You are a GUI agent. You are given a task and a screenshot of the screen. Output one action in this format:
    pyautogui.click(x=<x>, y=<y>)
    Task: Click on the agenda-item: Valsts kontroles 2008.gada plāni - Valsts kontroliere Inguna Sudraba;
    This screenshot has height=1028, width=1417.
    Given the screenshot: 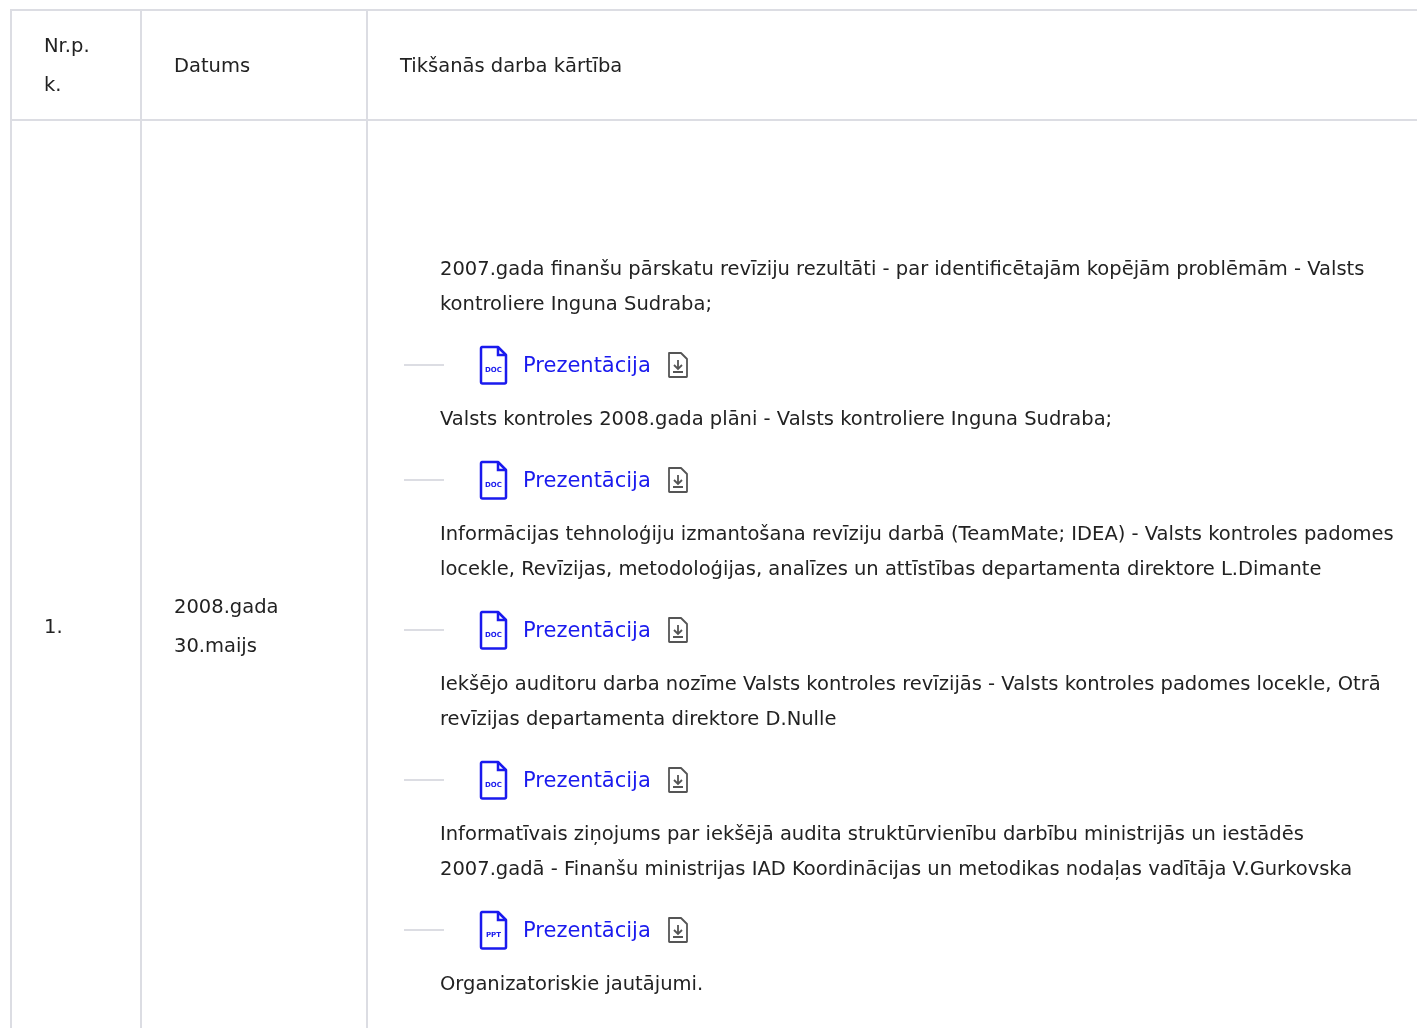 What is the action you would take?
    pyautogui.click(x=777, y=419)
    